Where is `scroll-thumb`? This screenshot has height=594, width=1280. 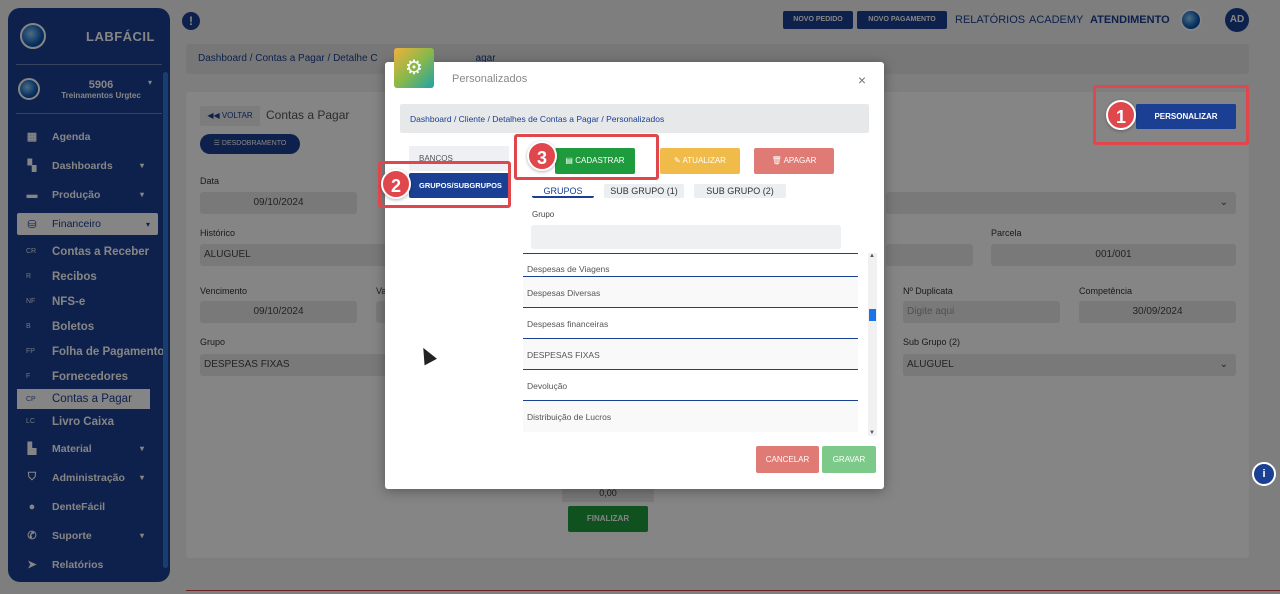
scroll-thumb is located at coordinates (872, 315).